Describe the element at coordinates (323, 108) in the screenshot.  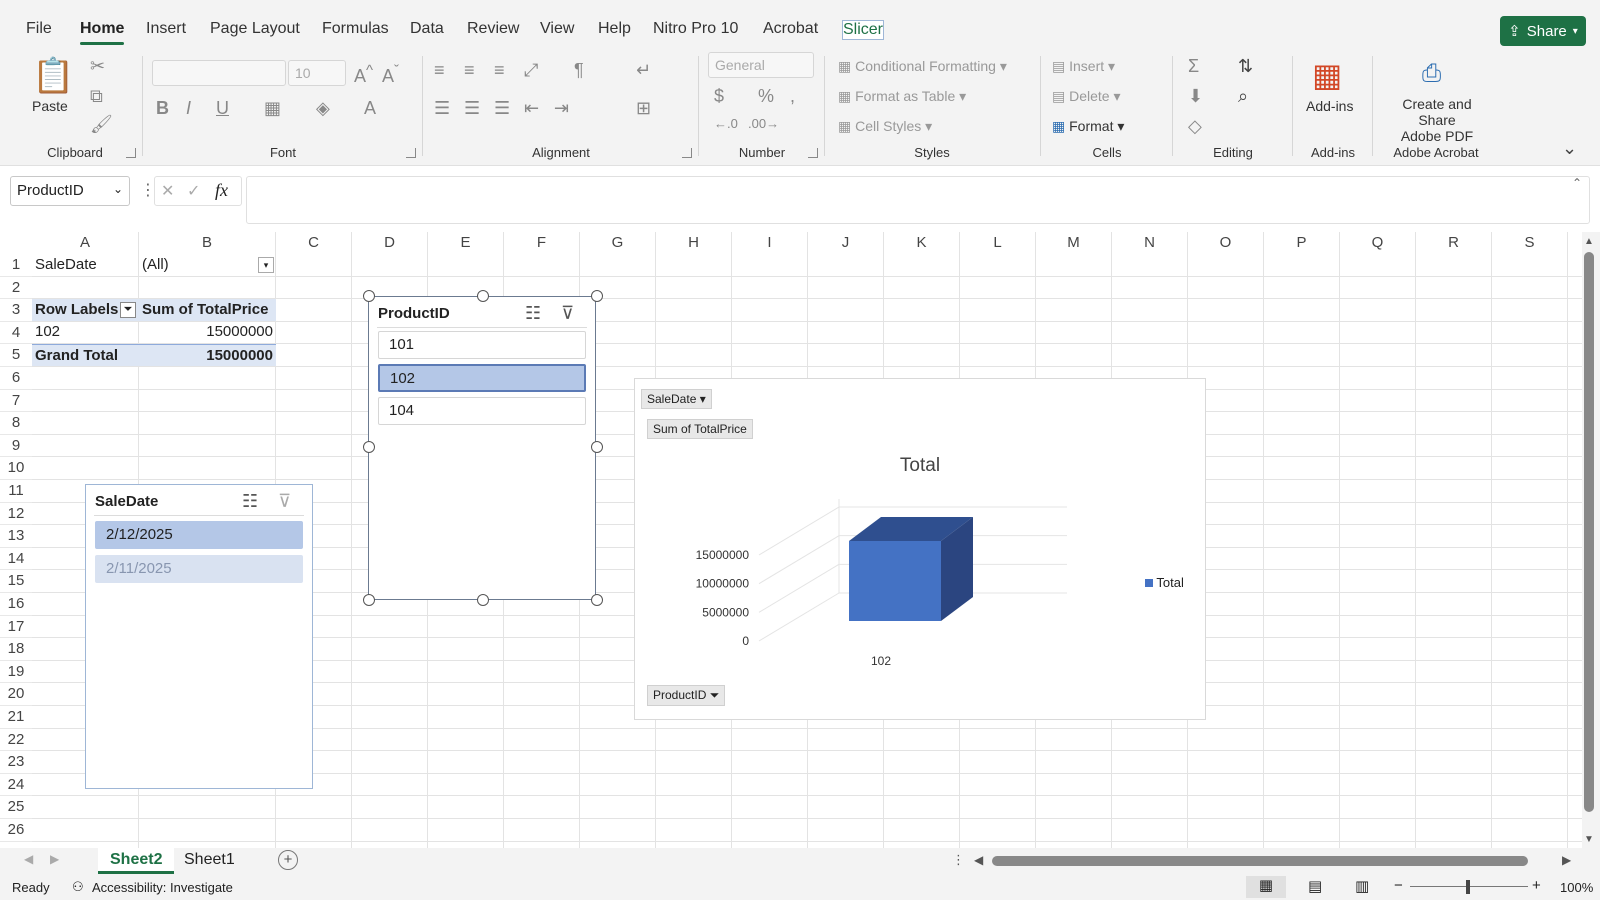
I see `fill-color-icon: ◈` at that location.